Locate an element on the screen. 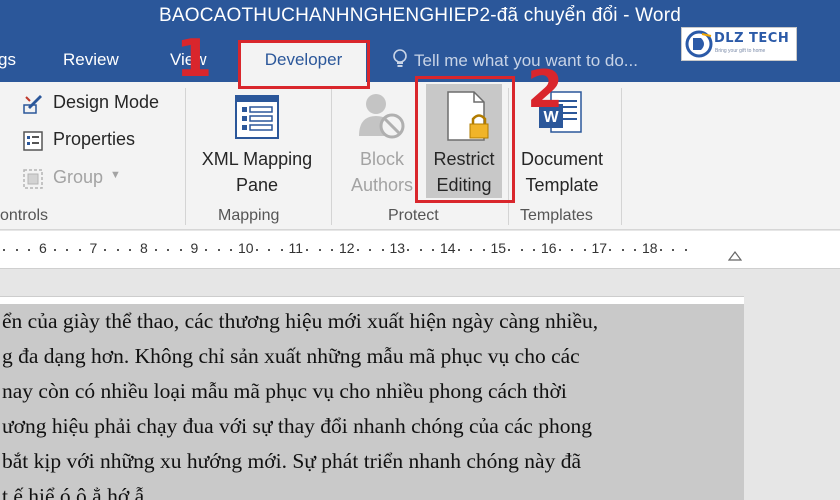 The height and width of the screenshot is (500, 840). ruler-number: 8 is located at coordinates (144, 248).